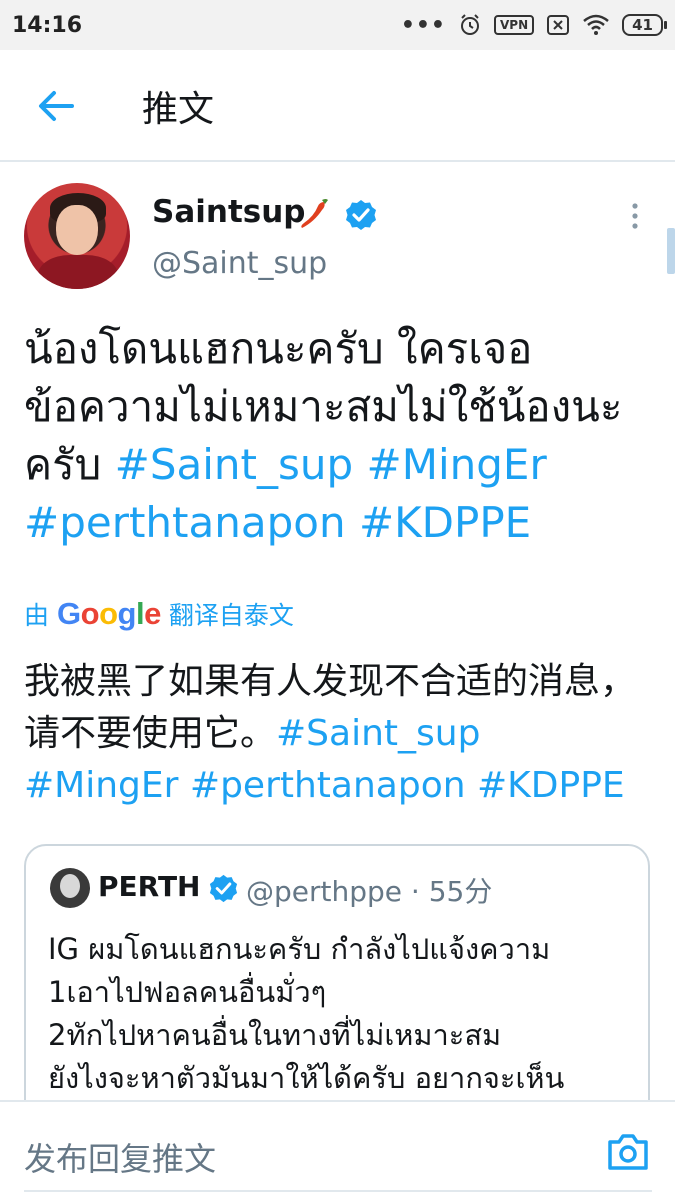 This screenshot has height=1202, width=675. I want to click on no-sim-icon, so click(558, 25).